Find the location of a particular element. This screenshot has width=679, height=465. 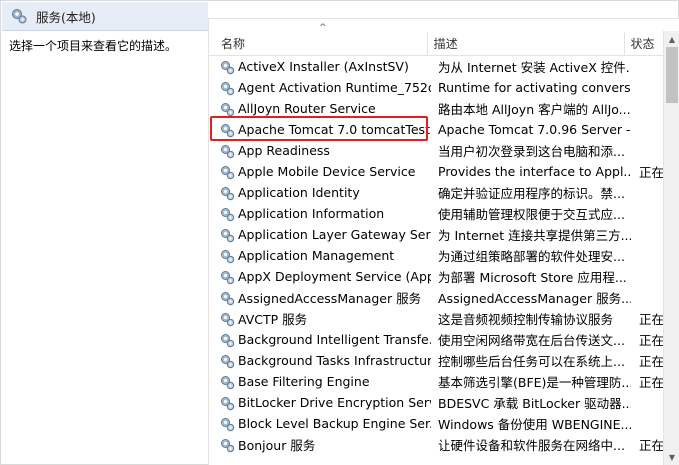

service-name-cell: AllJoyn Router Service is located at coordinates (320, 109).